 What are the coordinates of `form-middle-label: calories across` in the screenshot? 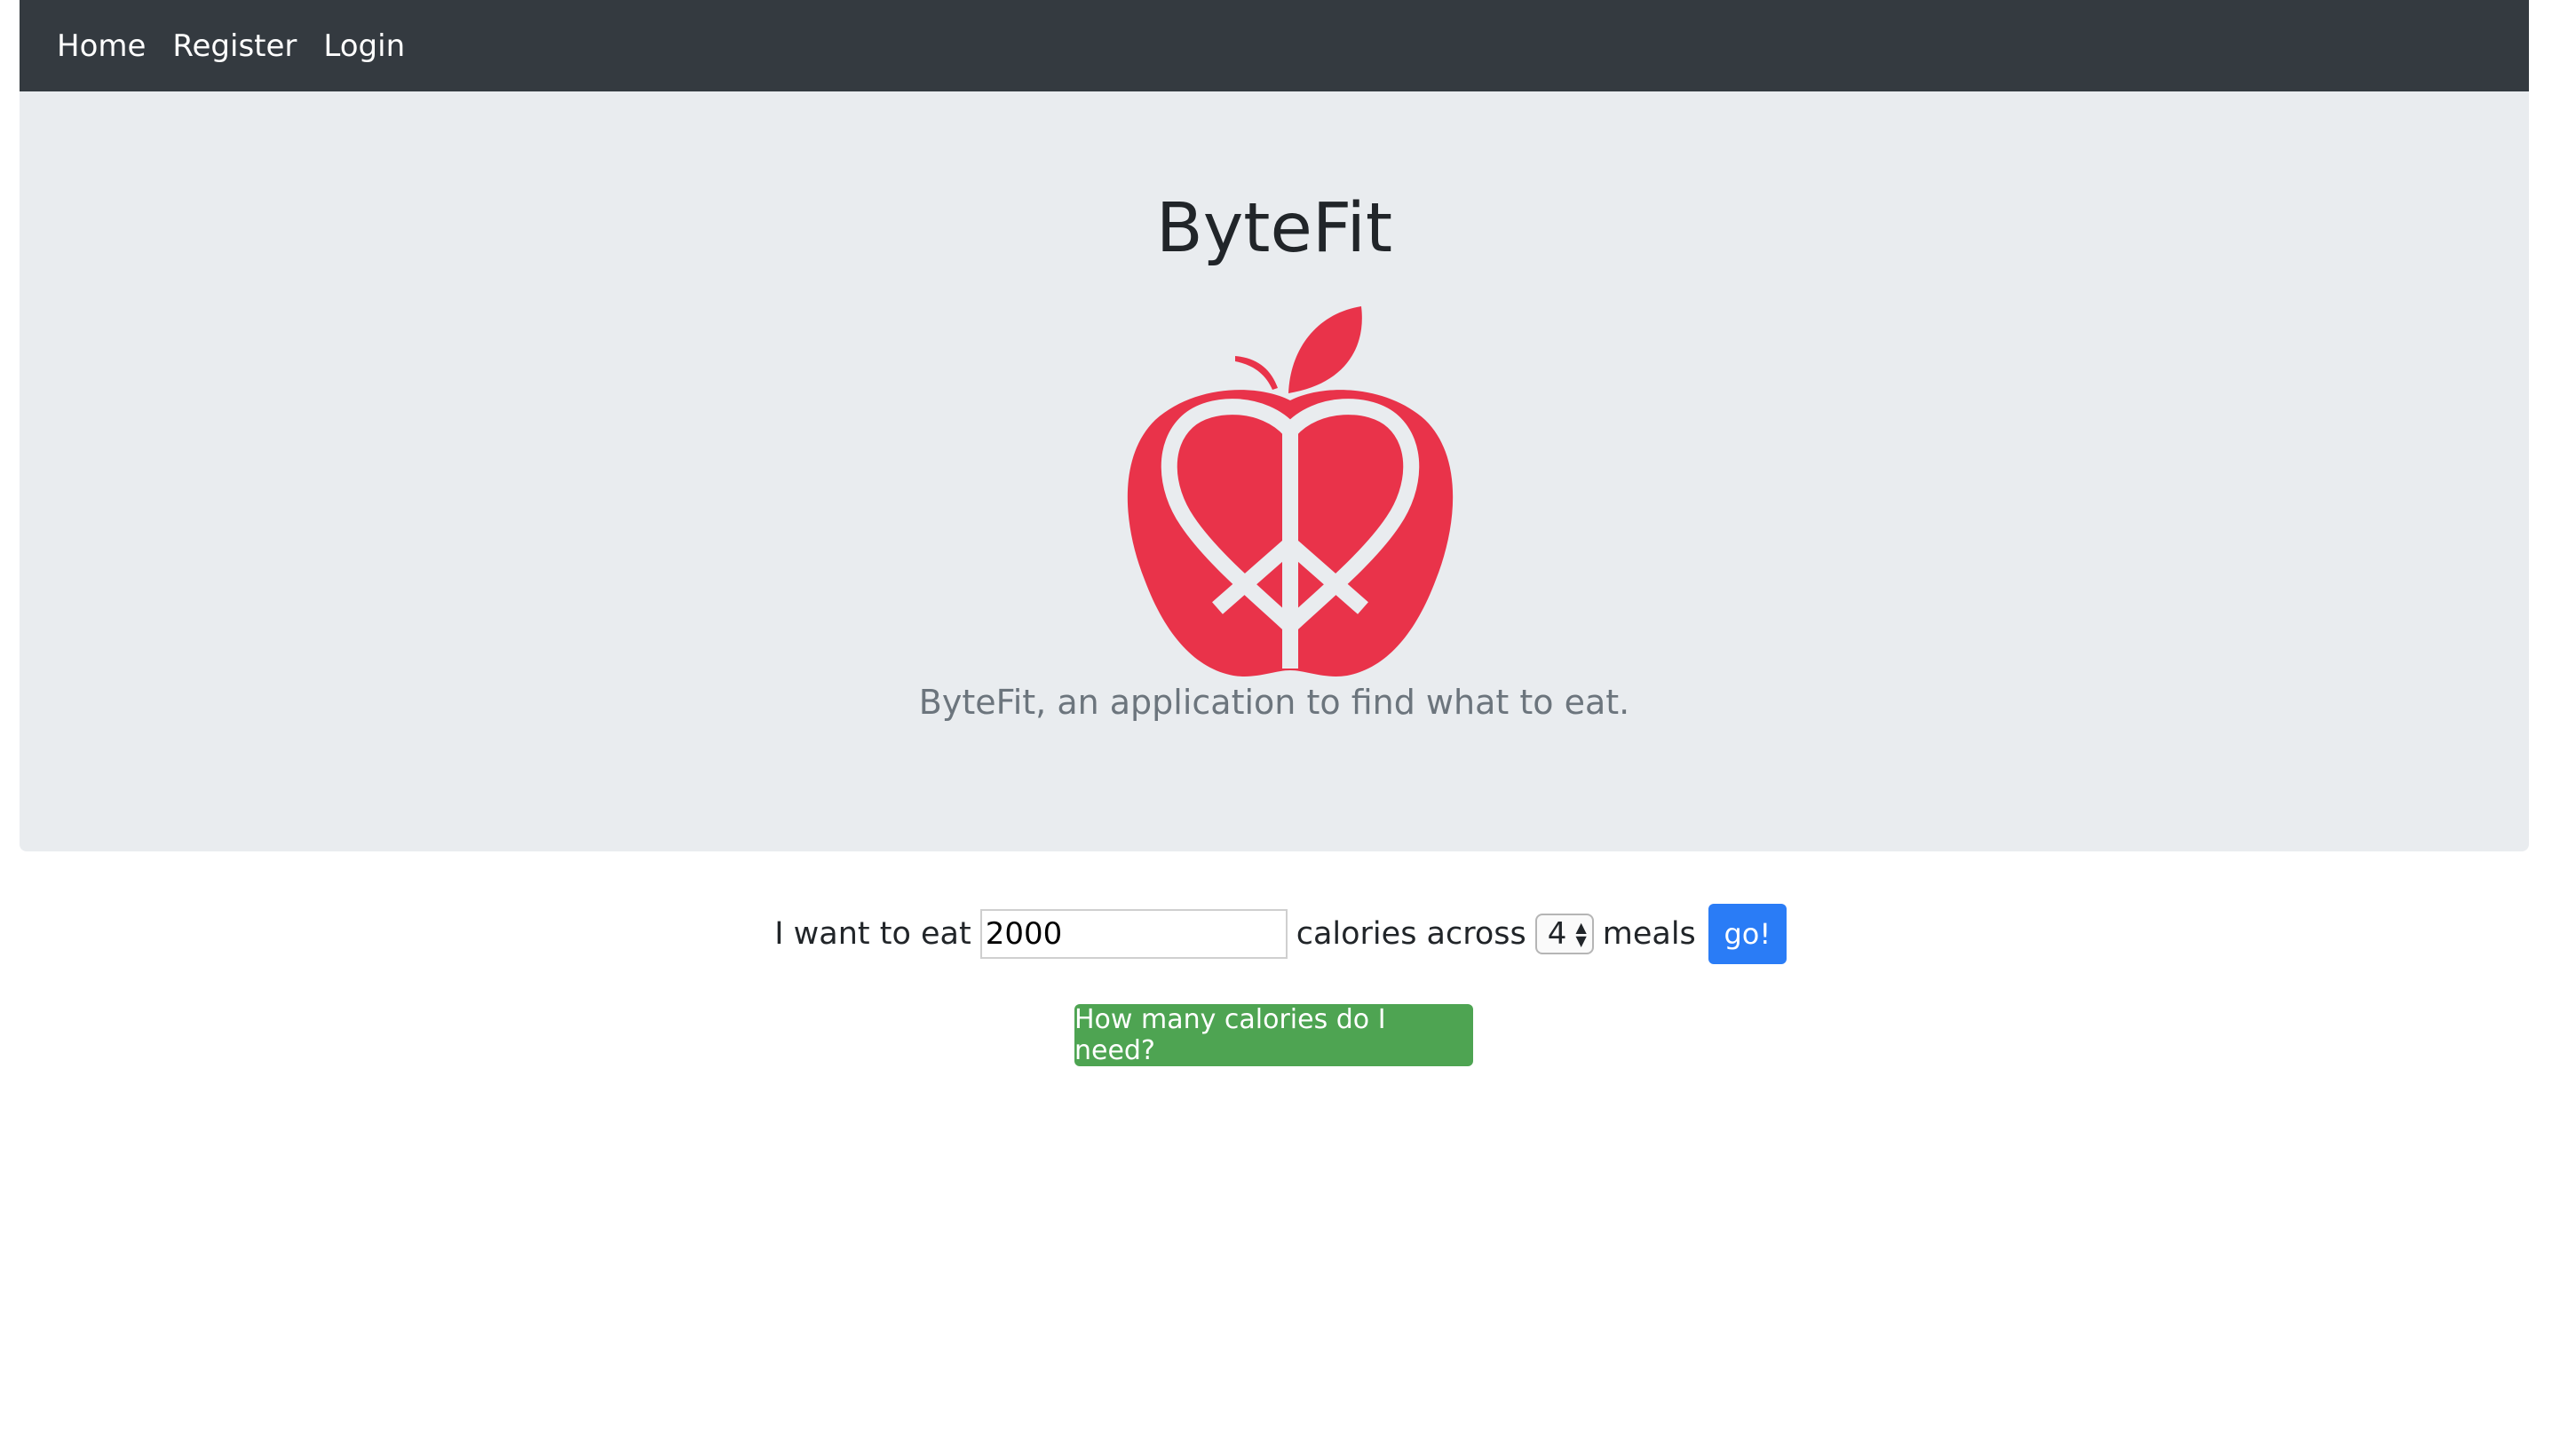 It's located at (1411, 934).